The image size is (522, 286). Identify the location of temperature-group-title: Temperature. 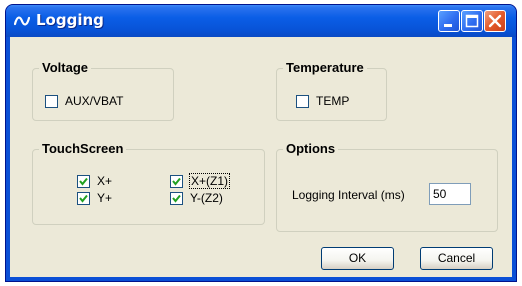
(325, 67).